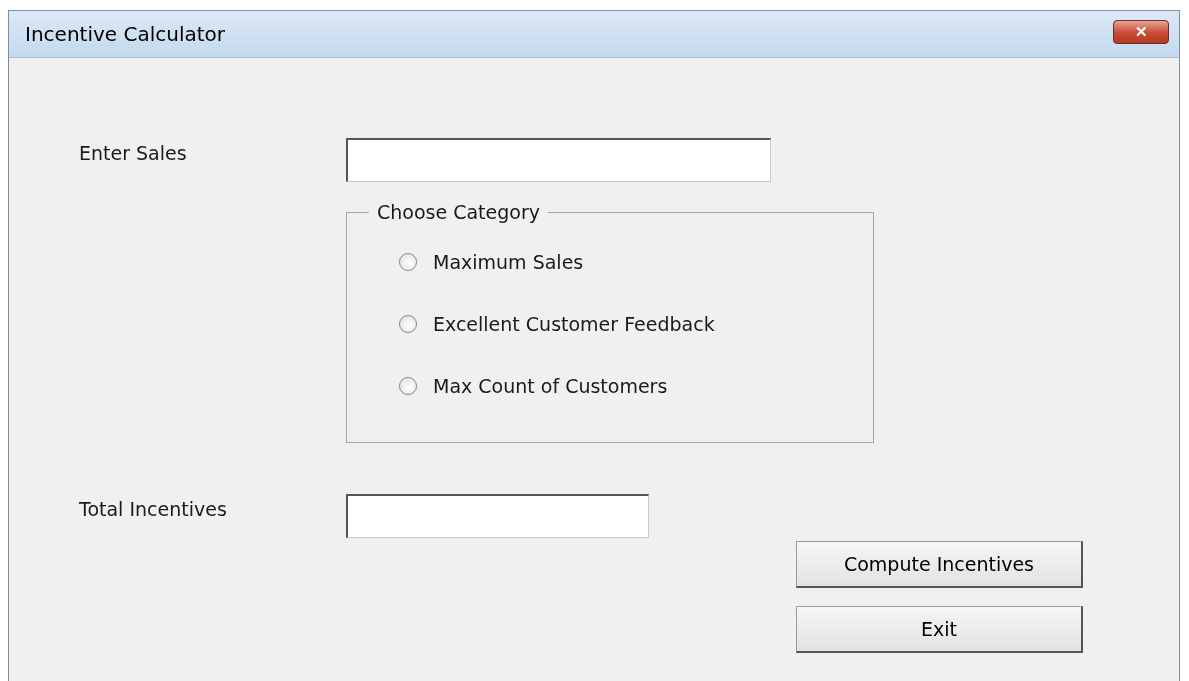  What do you see at coordinates (550, 386) in the screenshot?
I see `option-label: Max Count of Customers` at bounding box center [550, 386].